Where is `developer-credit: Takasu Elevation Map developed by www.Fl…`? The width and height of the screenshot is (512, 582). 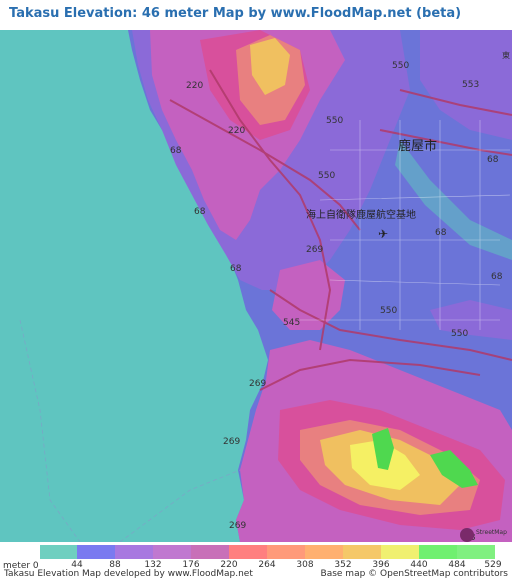 developer-credit: Takasu Elevation Map developed by www.Fl… is located at coordinates (128, 574).